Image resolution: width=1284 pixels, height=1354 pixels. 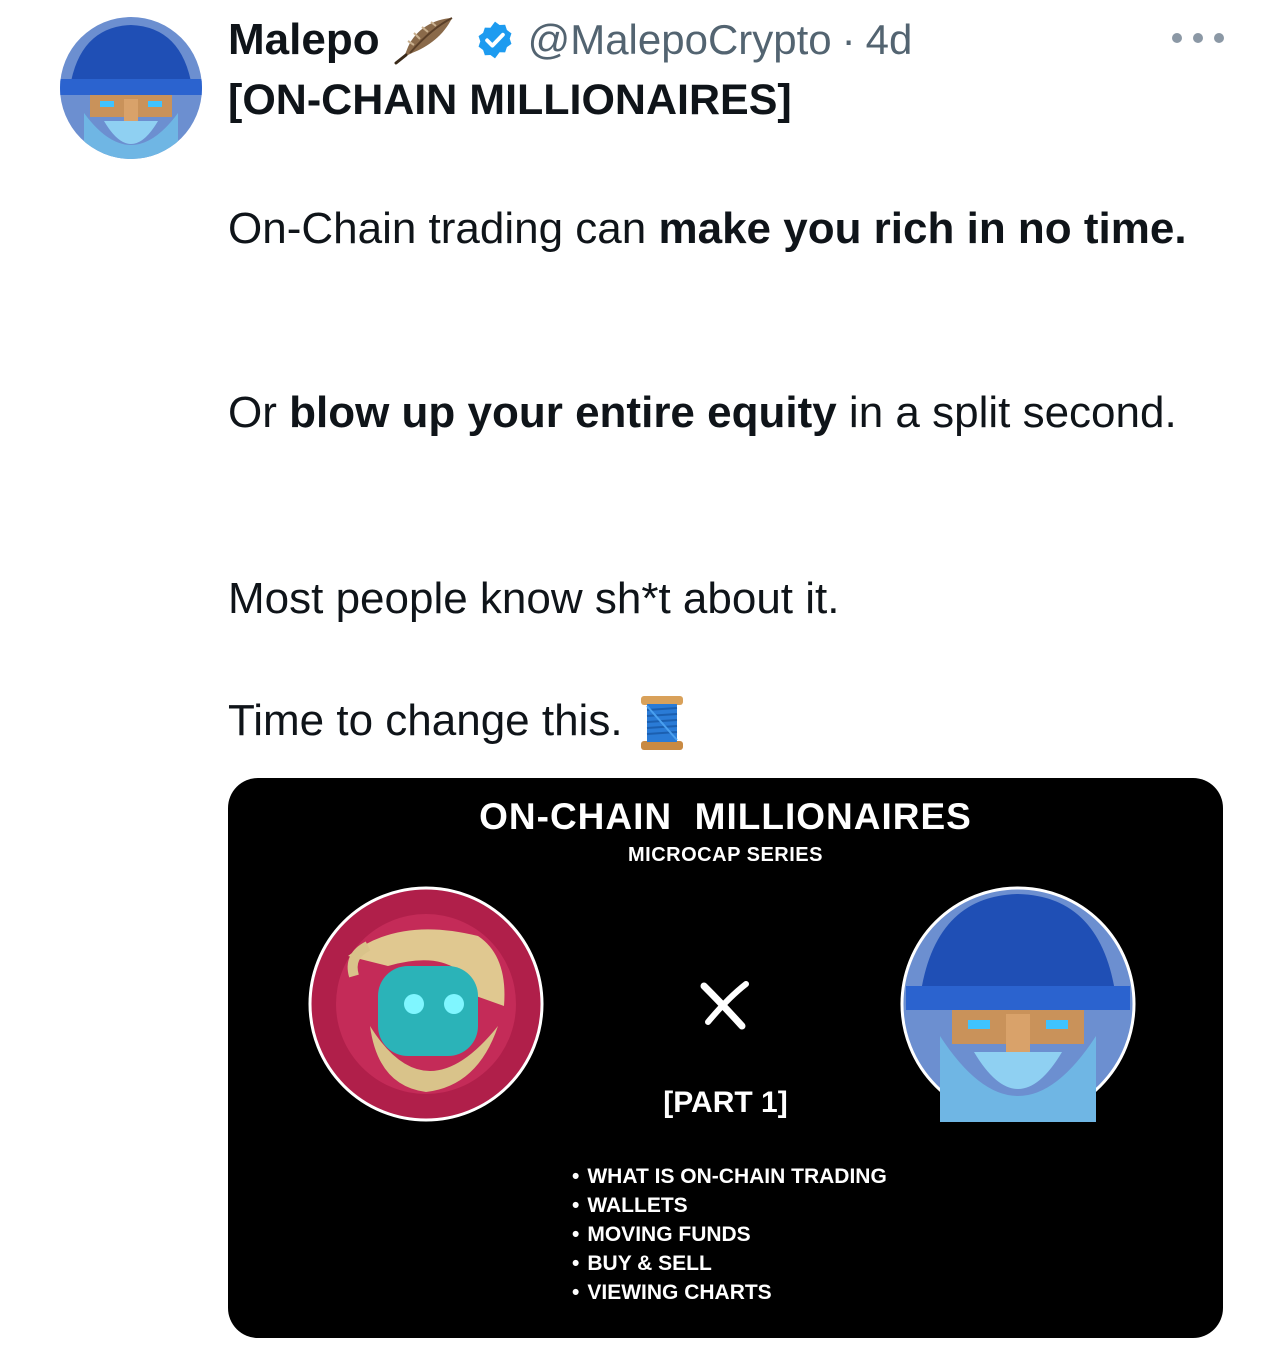 I want to click on list-item: MOVING FUNDS, so click(x=729, y=1234).